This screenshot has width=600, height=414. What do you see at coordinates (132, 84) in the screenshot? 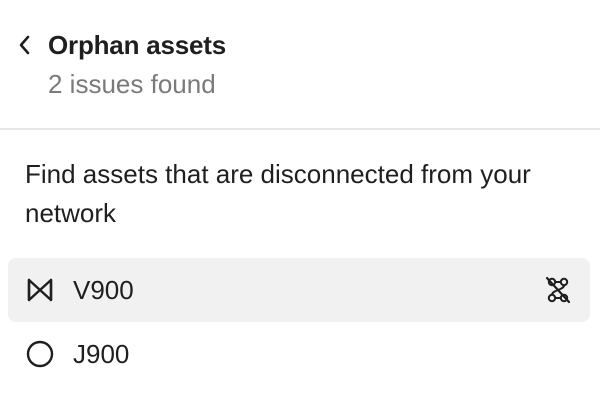
I see `issues-count: 2 issues found` at bounding box center [132, 84].